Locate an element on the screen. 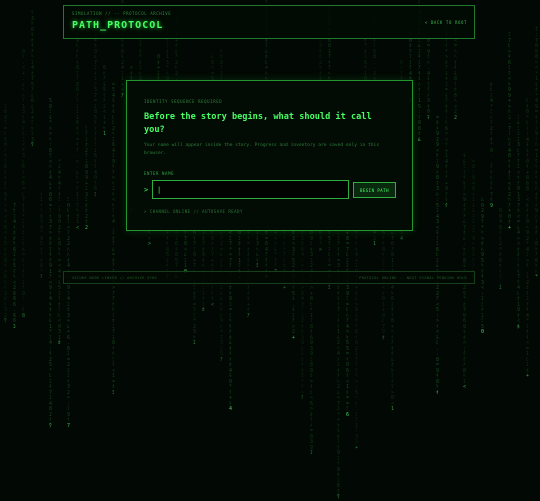 The width and height of the screenshot is (540, 501). header-subtitle: SIMULATION // -- PROTOCOL ARCHIVE is located at coordinates (122, 13).